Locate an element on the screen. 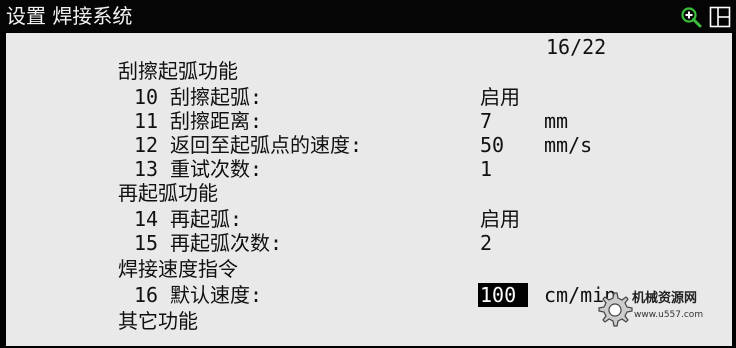 The height and width of the screenshot is (348, 736). section-header-scratch-start: 刮擦起弧功能 is located at coordinates (178, 71).